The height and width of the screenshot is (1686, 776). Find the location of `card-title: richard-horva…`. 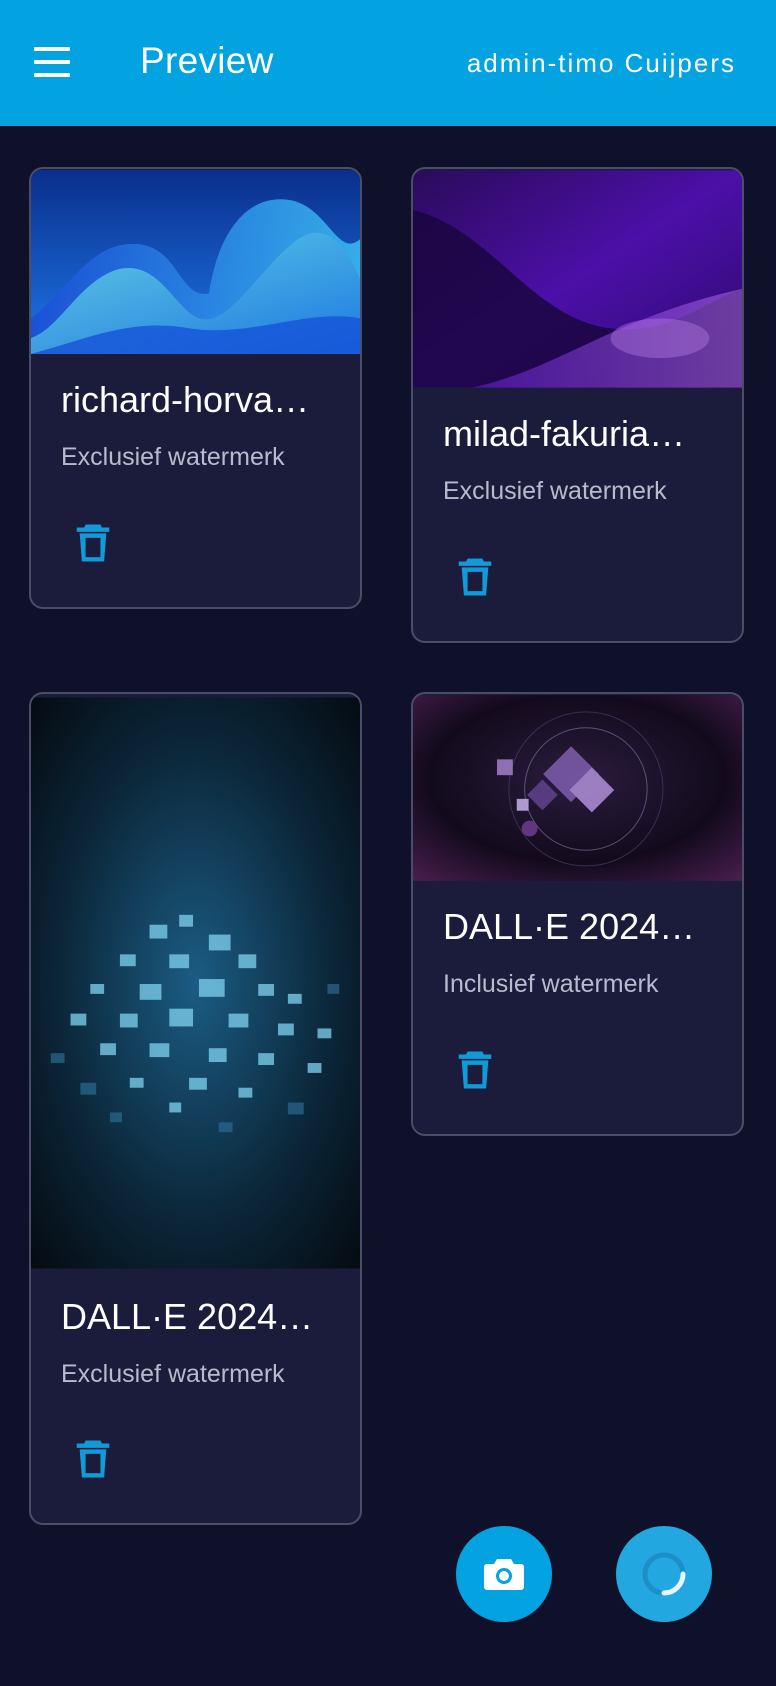

card-title: richard-horva… is located at coordinates (185, 399).